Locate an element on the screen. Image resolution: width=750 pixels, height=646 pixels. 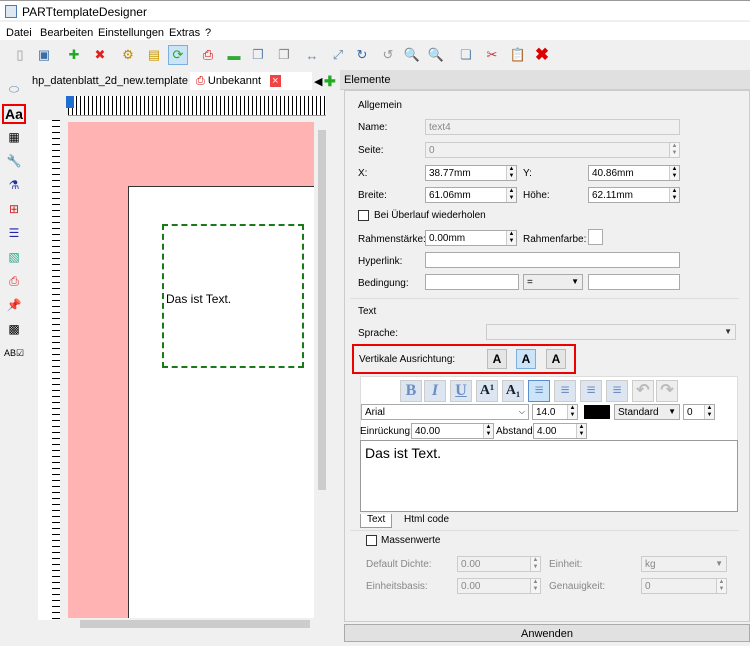
image-icon: ▧ is located at coordinates (14, 257).